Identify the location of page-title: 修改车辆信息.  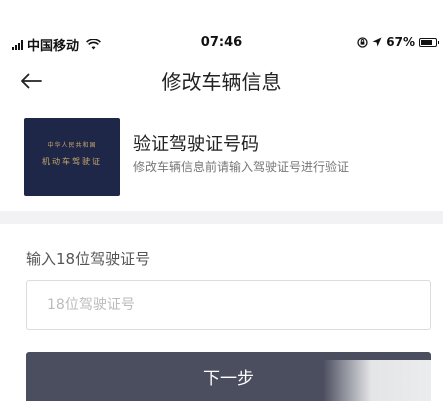
(221, 82).